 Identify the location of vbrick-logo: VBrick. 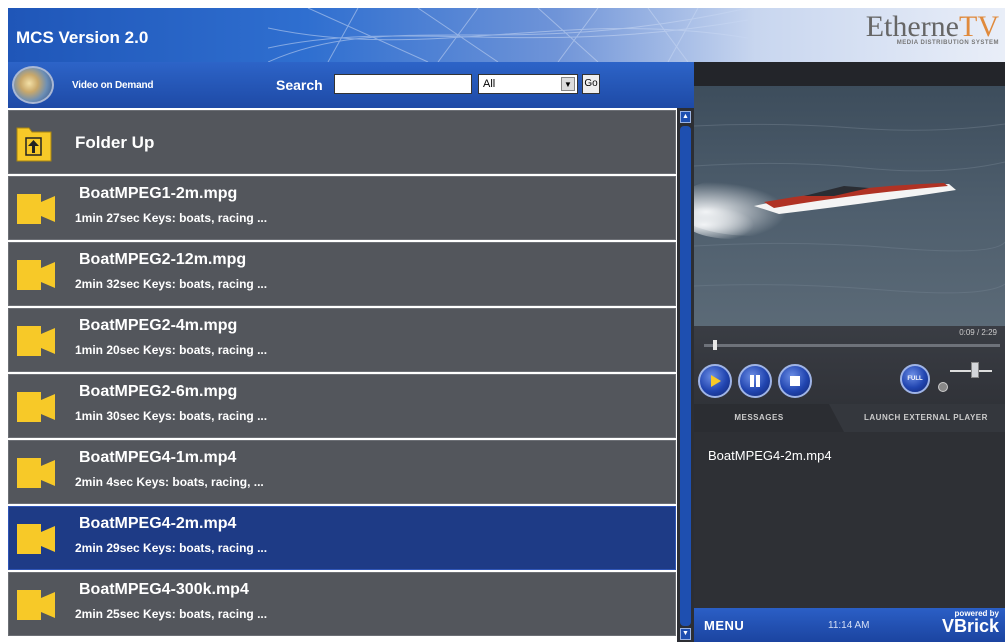
(970, 626).